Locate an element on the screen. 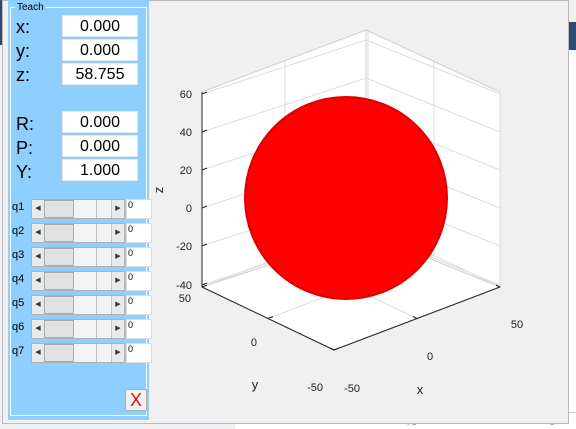 This screenshot has width=576, height=429. pose-yaw-value: 1.000 is located at coordinates (100, 170).